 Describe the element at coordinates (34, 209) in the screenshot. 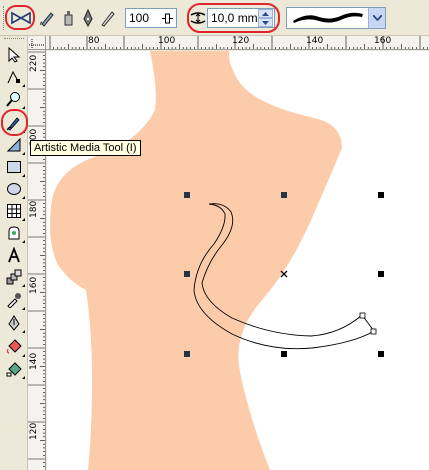

I see `ruler-label: 180` at that location.